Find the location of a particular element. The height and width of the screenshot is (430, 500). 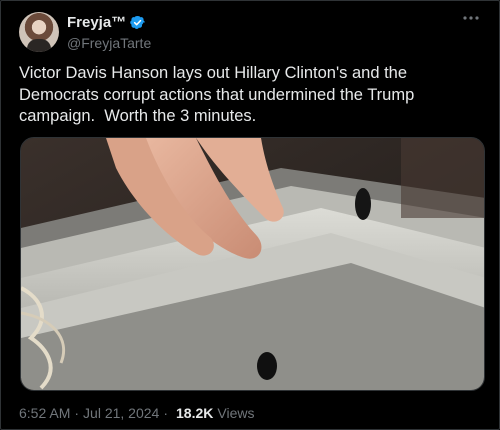

tweet-time: 6:52 AM is located at coordinates (44, 413).